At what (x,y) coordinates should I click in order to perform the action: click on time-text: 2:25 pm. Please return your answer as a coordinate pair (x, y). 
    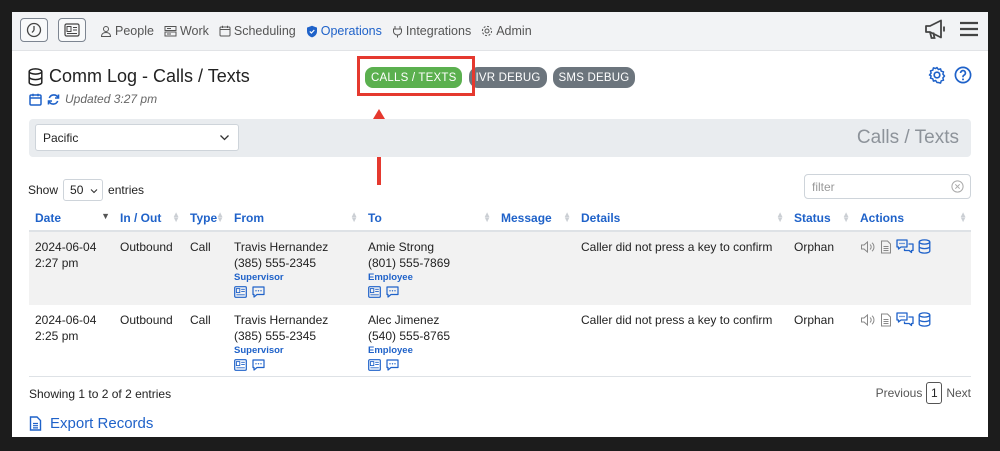
    Looking at the image, I should click on (57, 336).